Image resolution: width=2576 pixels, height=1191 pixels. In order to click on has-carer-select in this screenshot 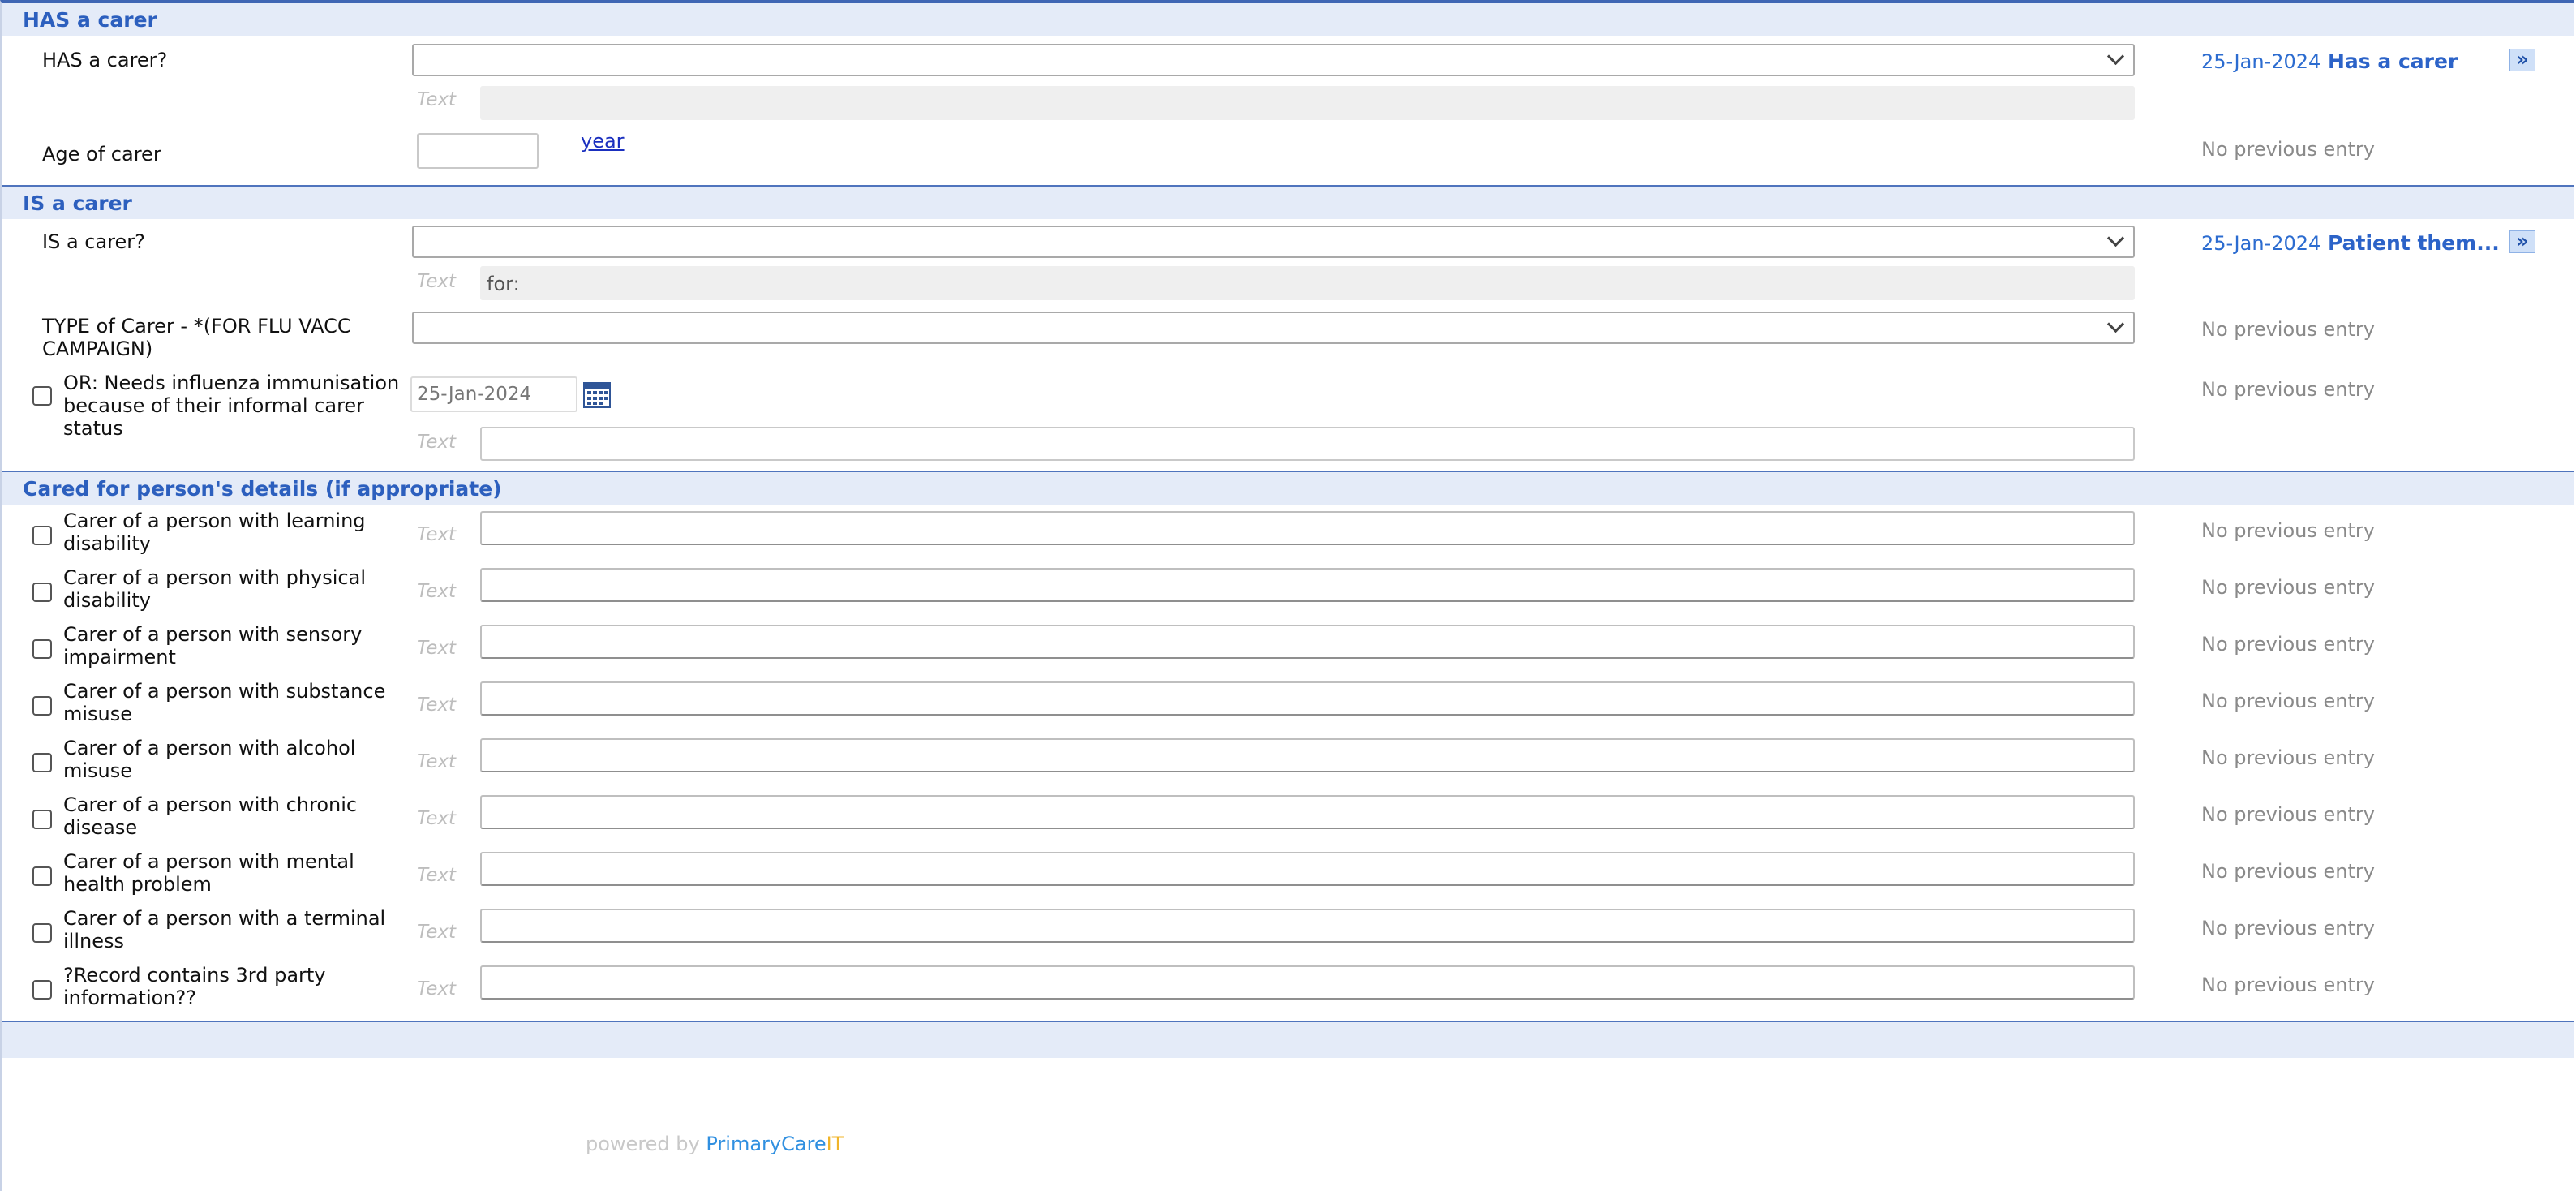, I will do `click(1273, 60)`.